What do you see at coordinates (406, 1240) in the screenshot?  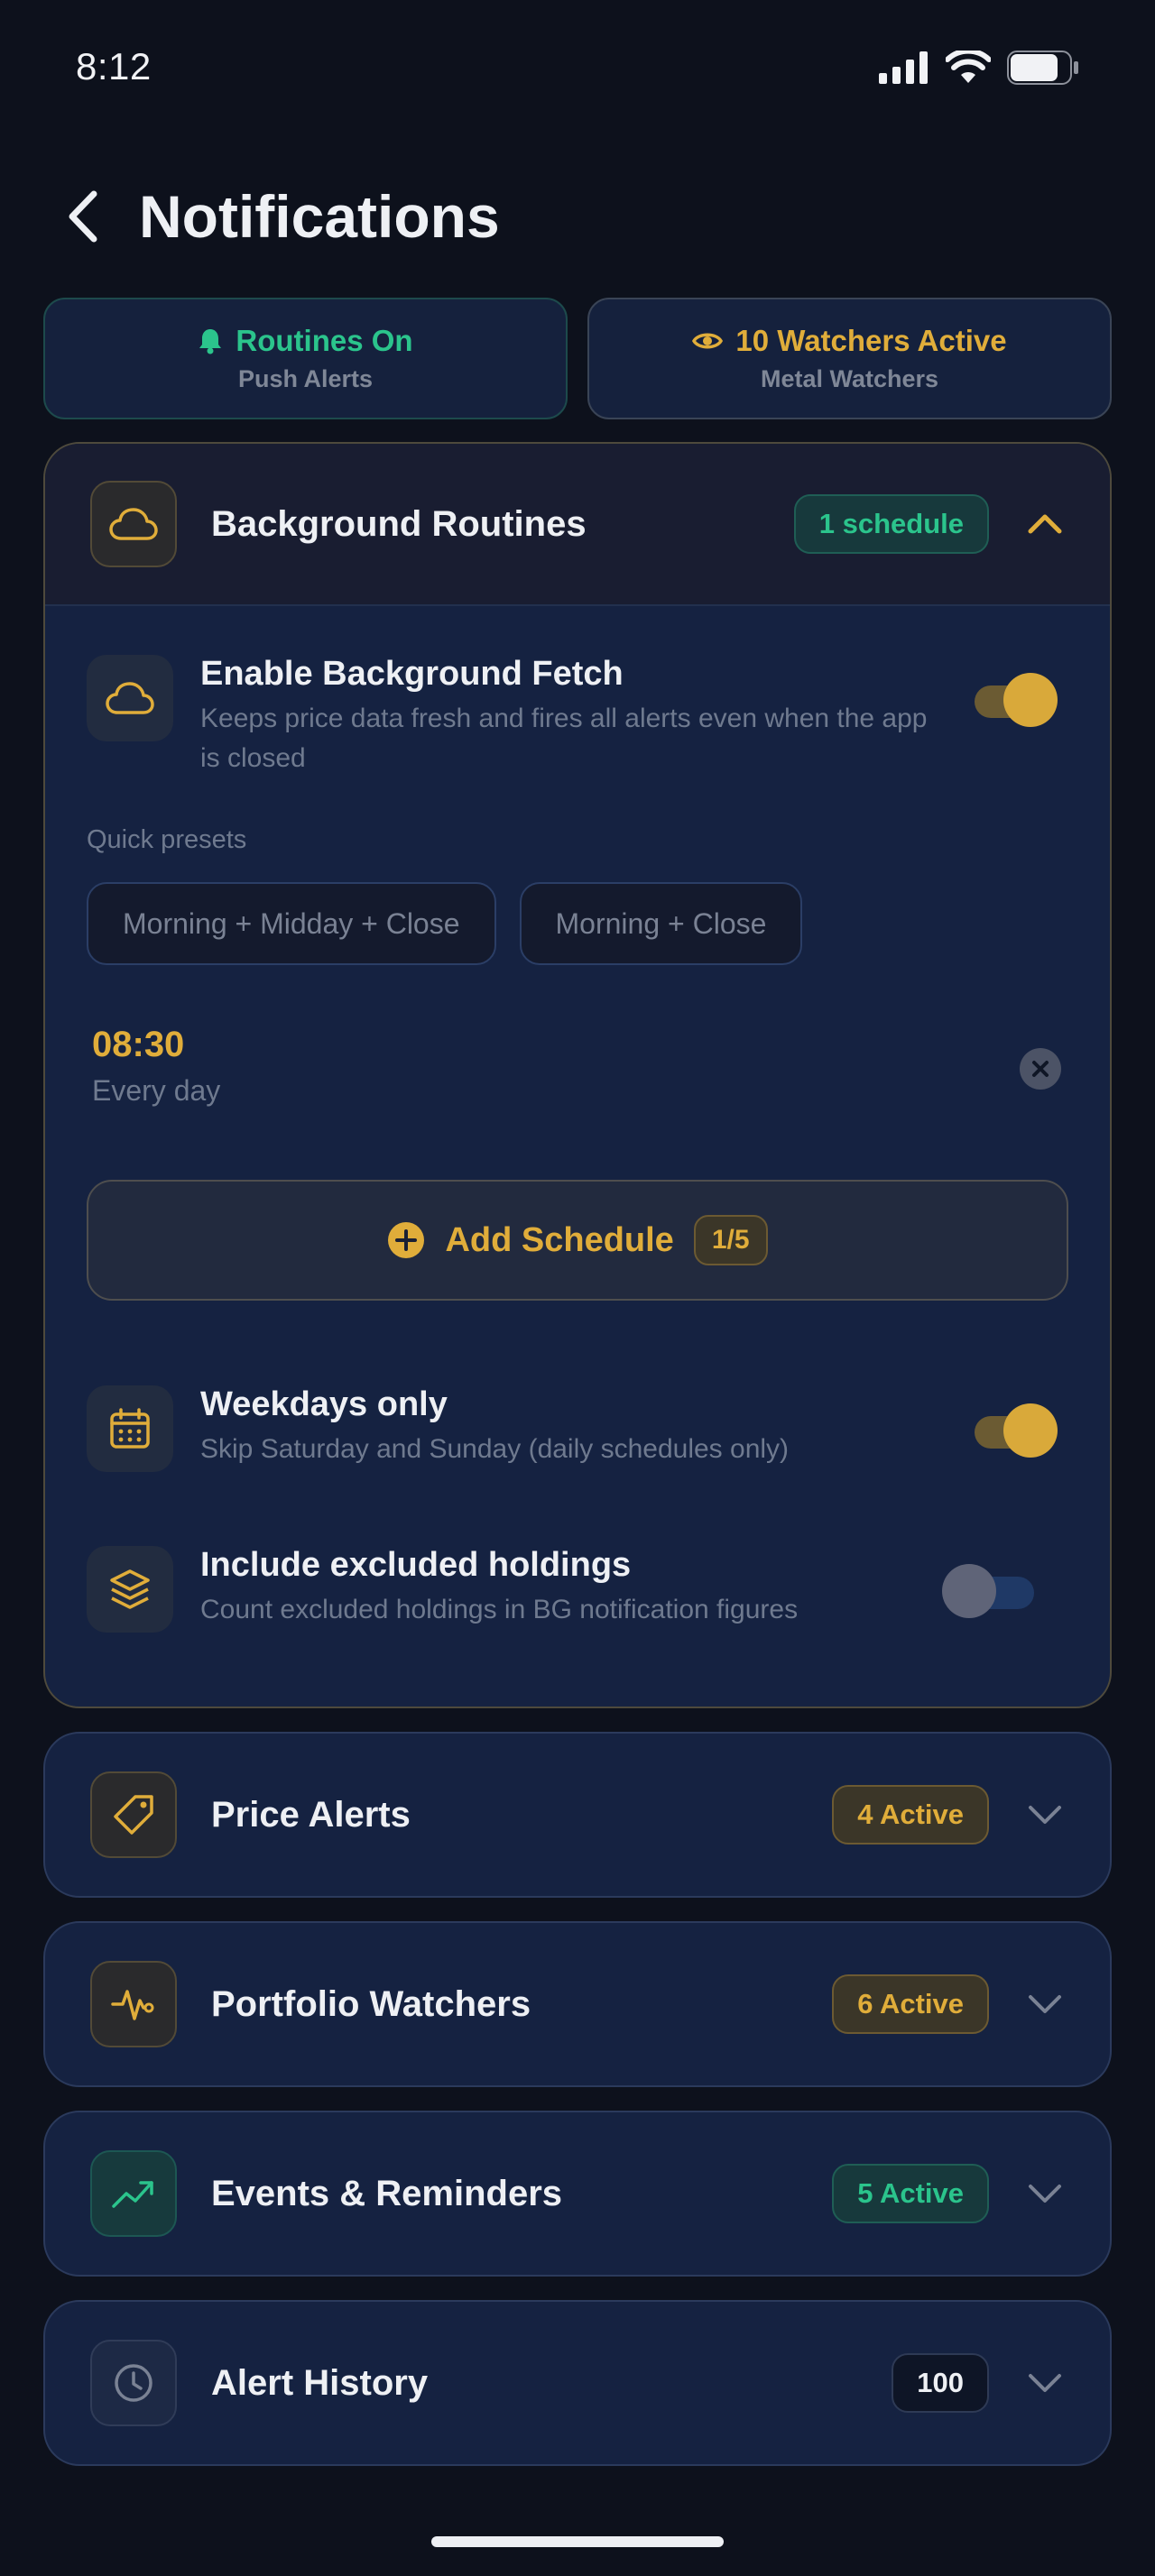 I see `plus-circle-icon` at bounding box center [406, 1240].